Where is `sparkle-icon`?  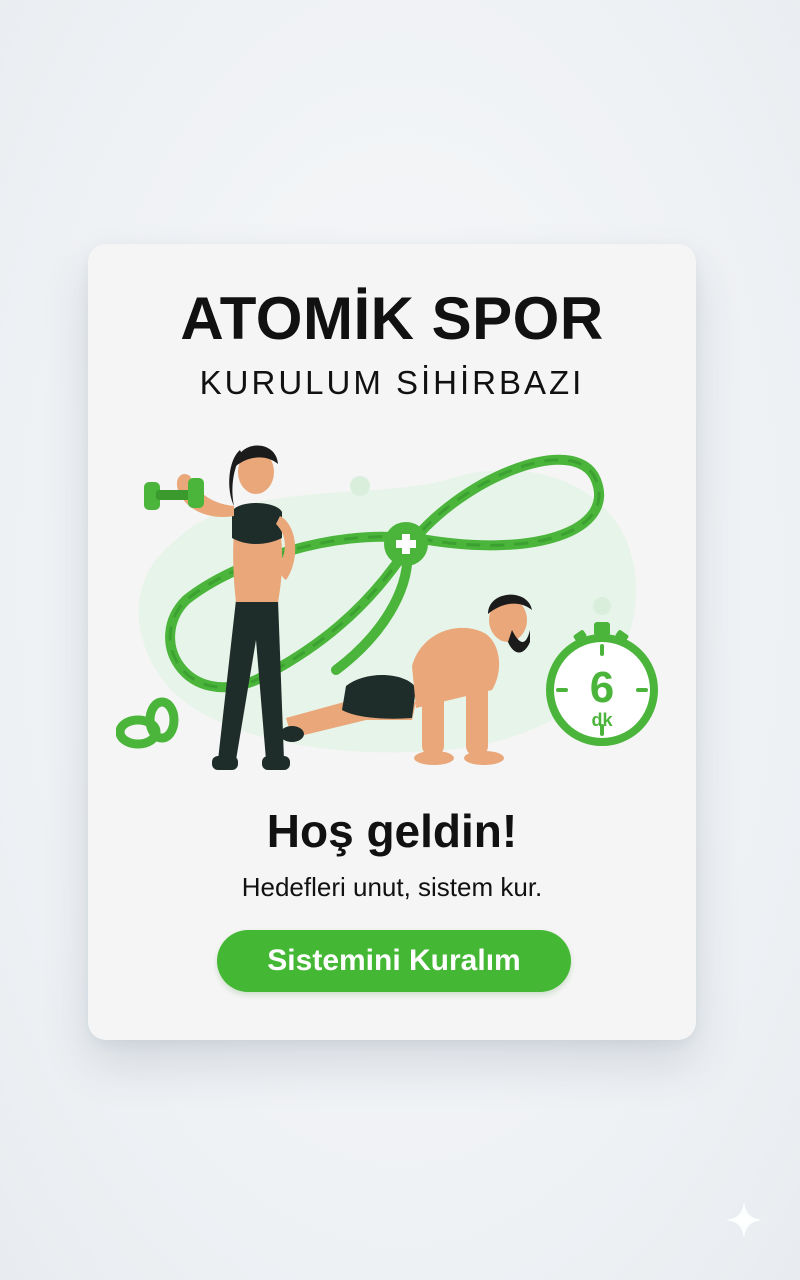
sparkle-icon is located at coordinates (744, 1220).